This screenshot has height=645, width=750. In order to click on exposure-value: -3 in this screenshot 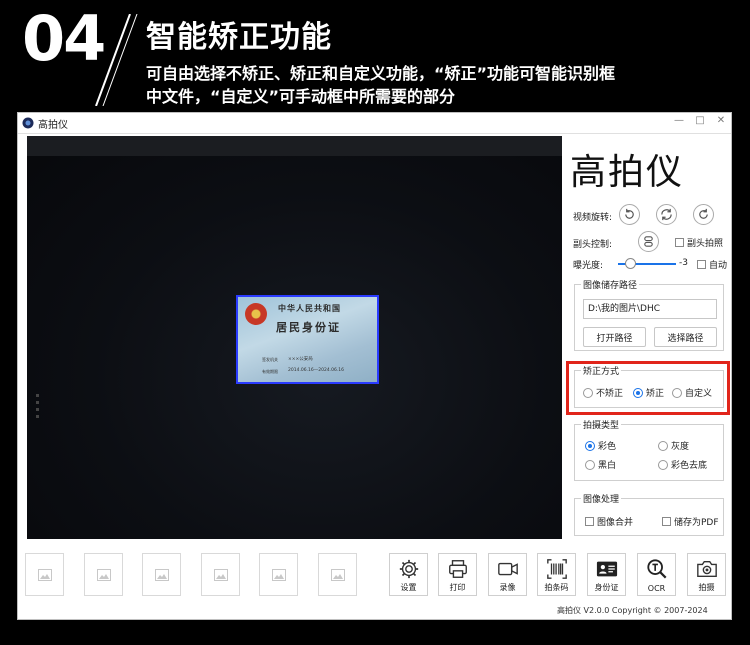, I will do `click(683, 263)`.